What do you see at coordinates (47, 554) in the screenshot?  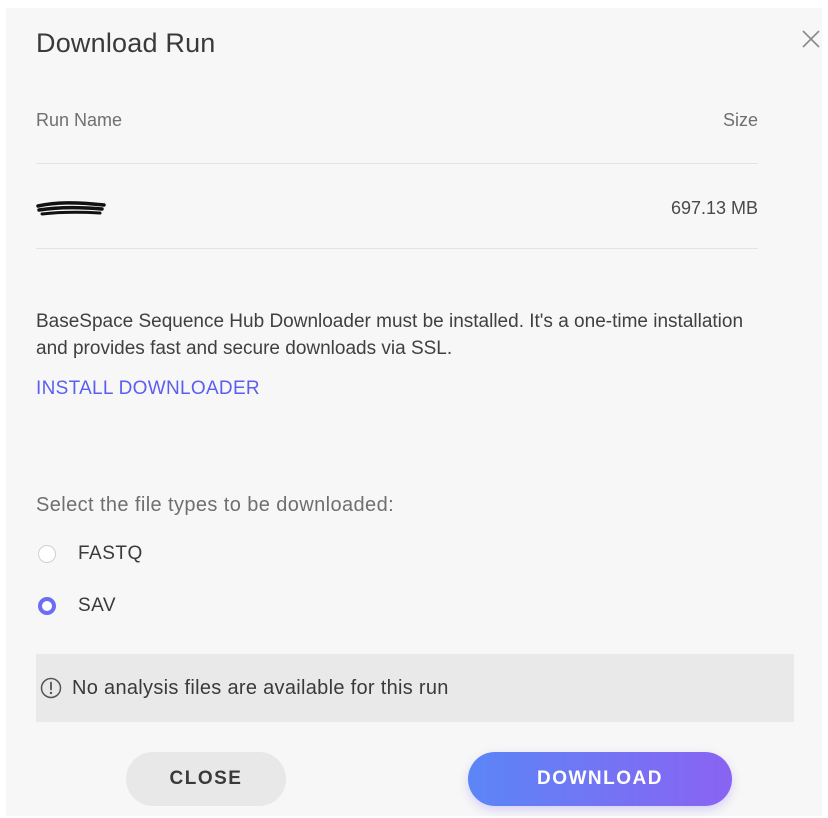 I see `fastq-radio` at bounding box center [47, 554].